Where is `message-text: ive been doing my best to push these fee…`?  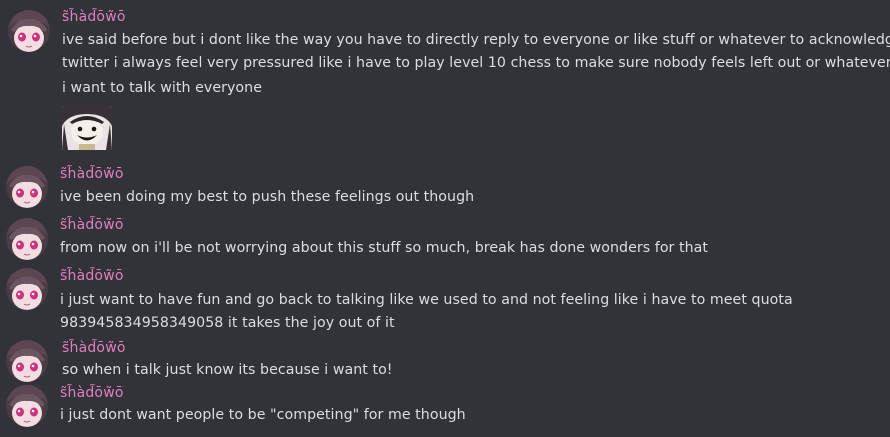 message-text: ive been doing my best to push these fee… is located at coordinates (267, 197).